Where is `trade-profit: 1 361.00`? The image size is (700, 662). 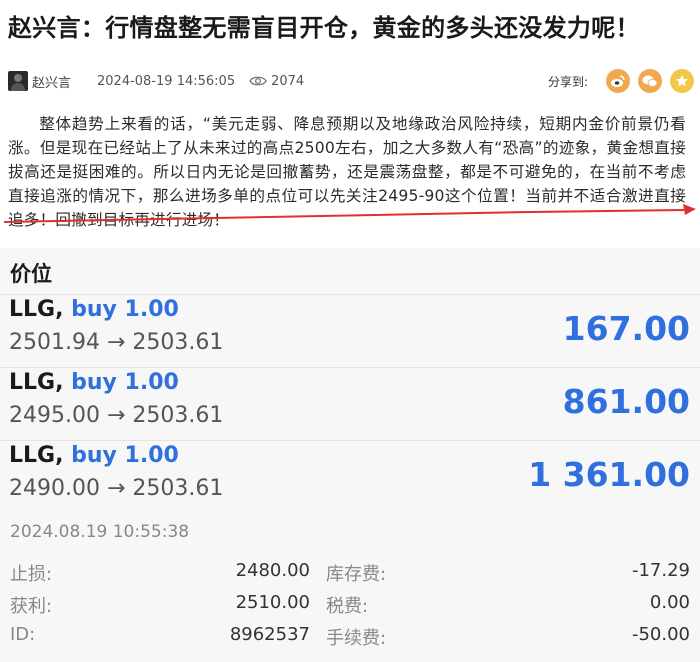
trade-profit: 1 361.00 is located at coordinates (609, 474).